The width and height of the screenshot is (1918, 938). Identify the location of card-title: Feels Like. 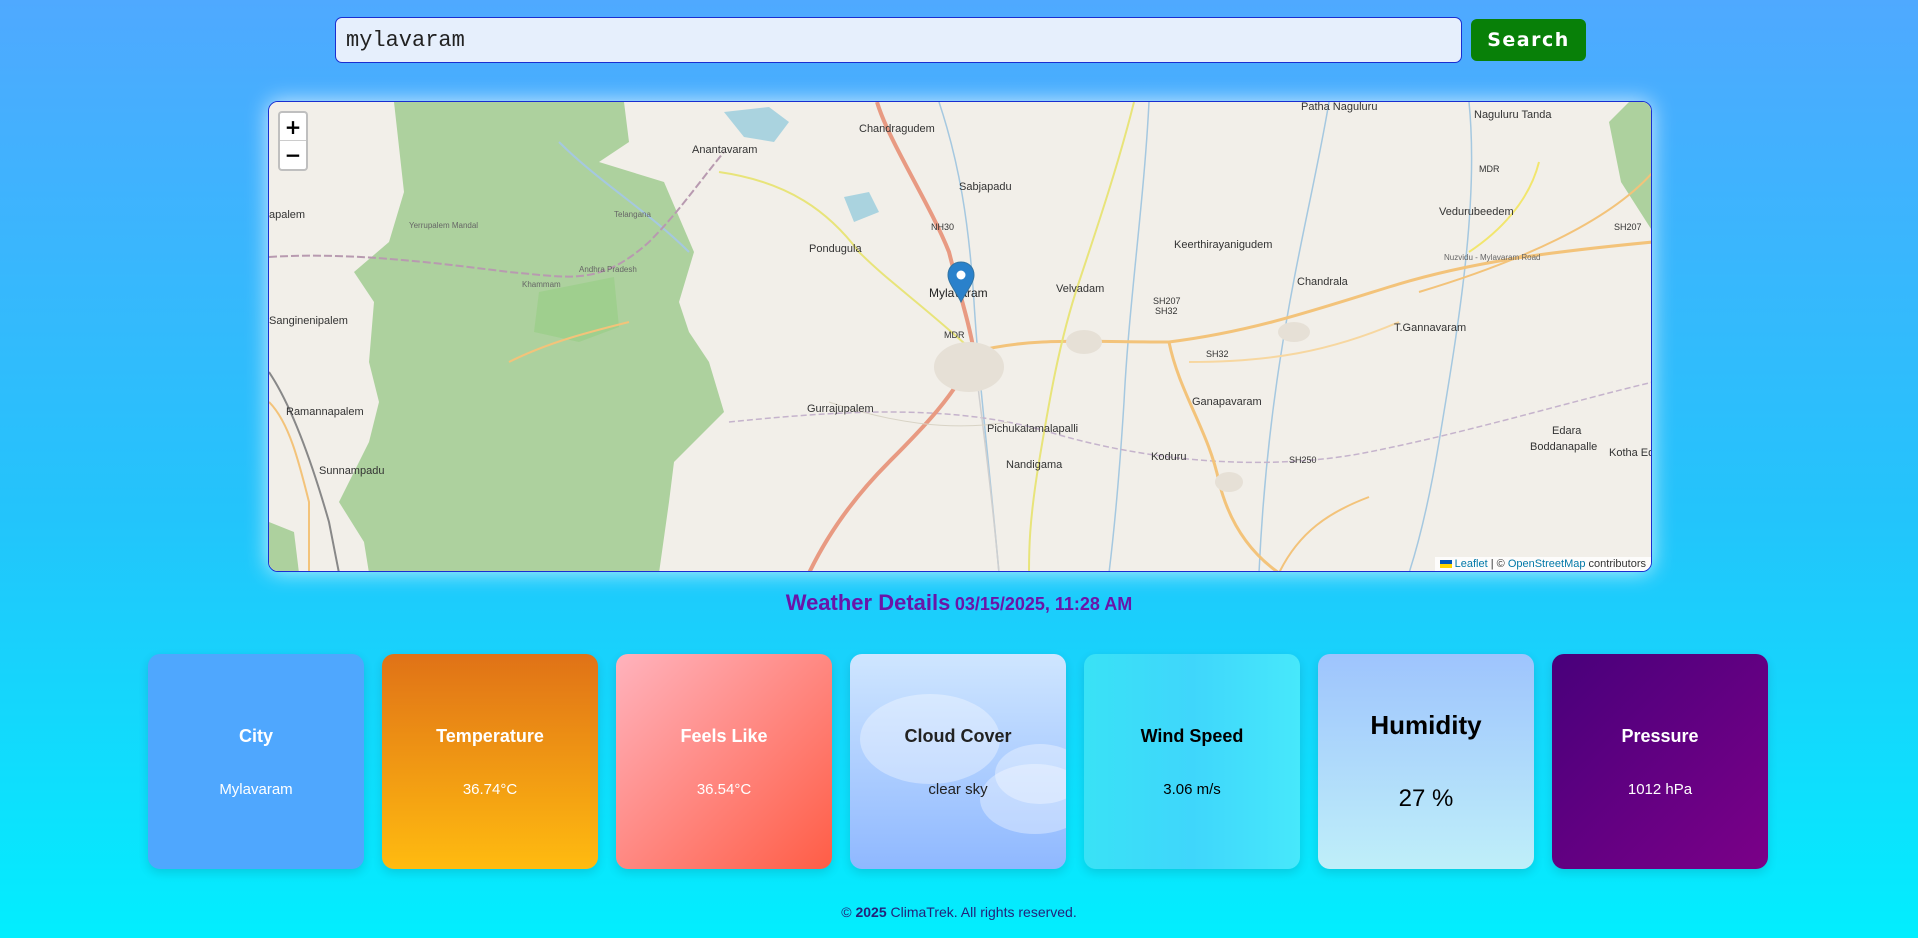
(724, 735).